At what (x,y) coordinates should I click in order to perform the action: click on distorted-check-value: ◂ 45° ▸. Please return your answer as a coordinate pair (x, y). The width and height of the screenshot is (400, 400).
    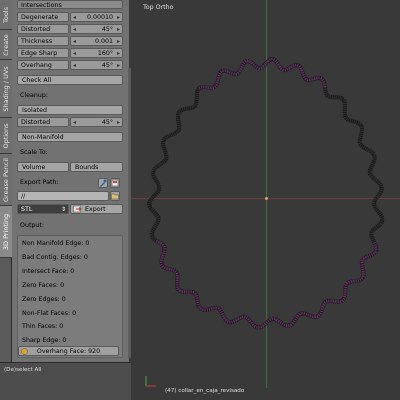
    Looking at the image, I should click on (96, 29).